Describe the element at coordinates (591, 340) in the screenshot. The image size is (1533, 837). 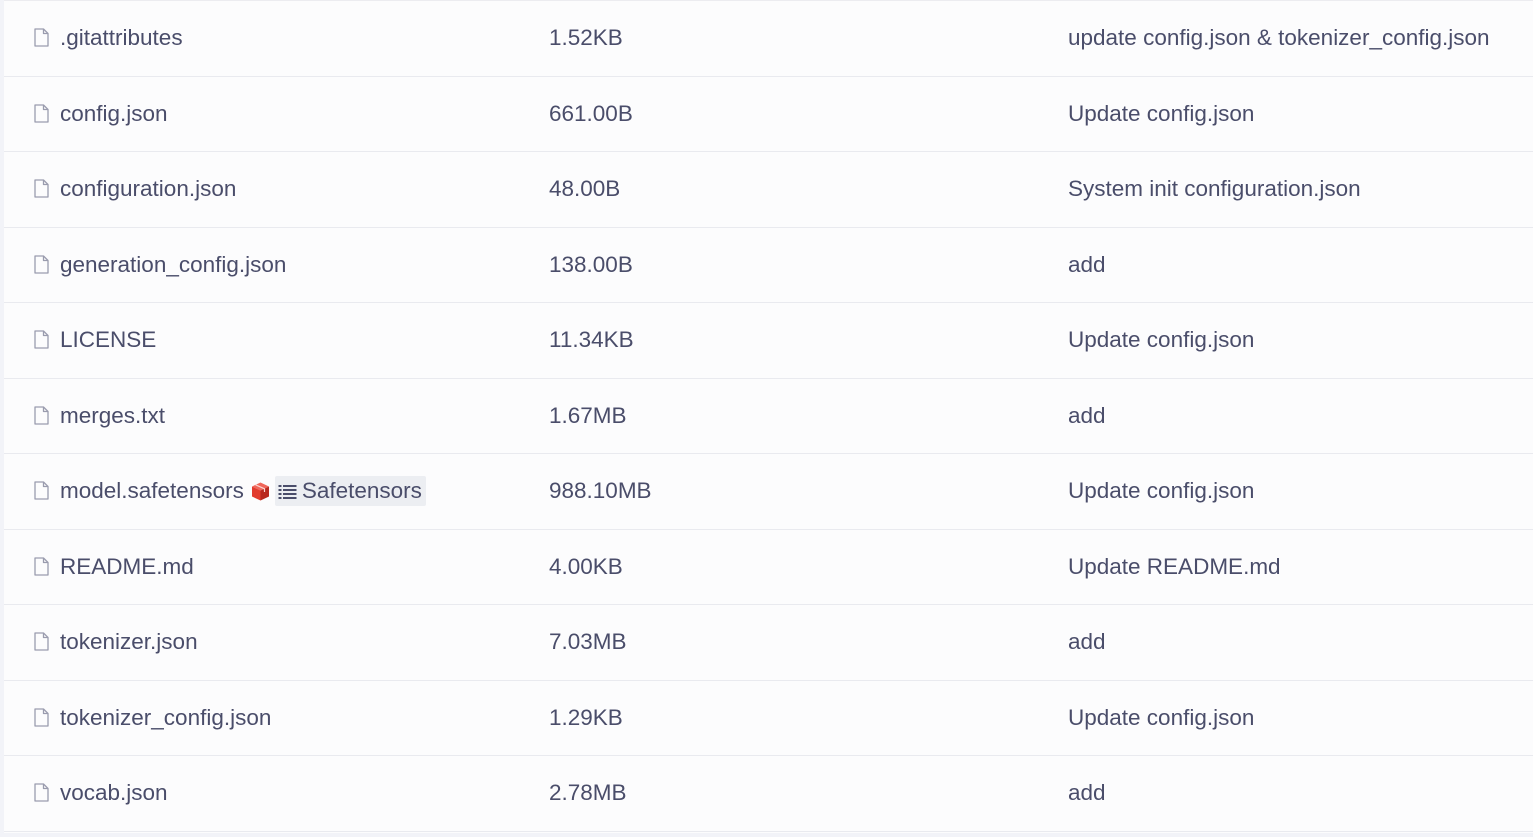
I see `file-size: 11.34KB` at that location.